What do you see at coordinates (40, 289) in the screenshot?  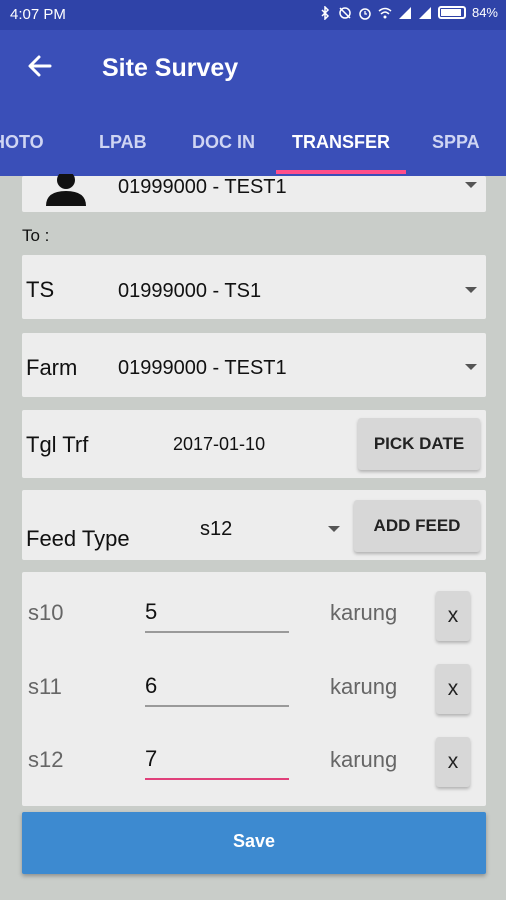 I see `ts-label: TS` at bounding box center [40, 289].